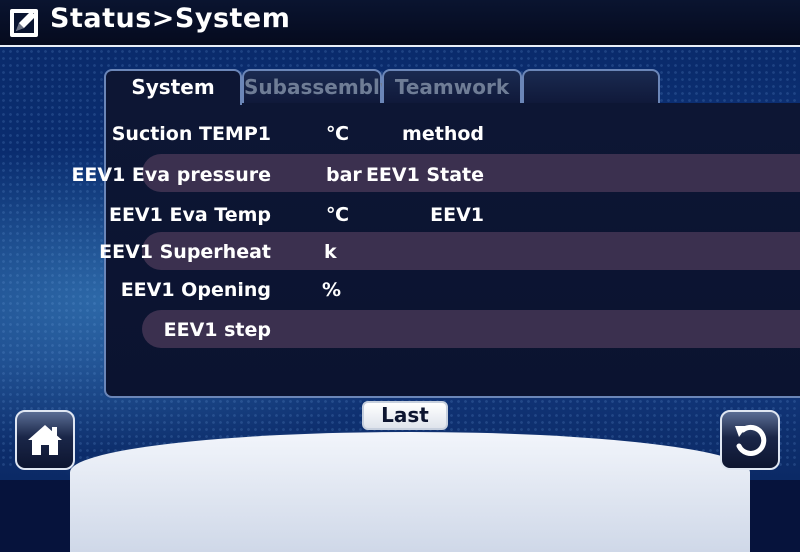  What do you see at coordinates (185, 252) in the screenshot?
I see `row-label: EEV1 Superheat` at bounding box center [185, 252].